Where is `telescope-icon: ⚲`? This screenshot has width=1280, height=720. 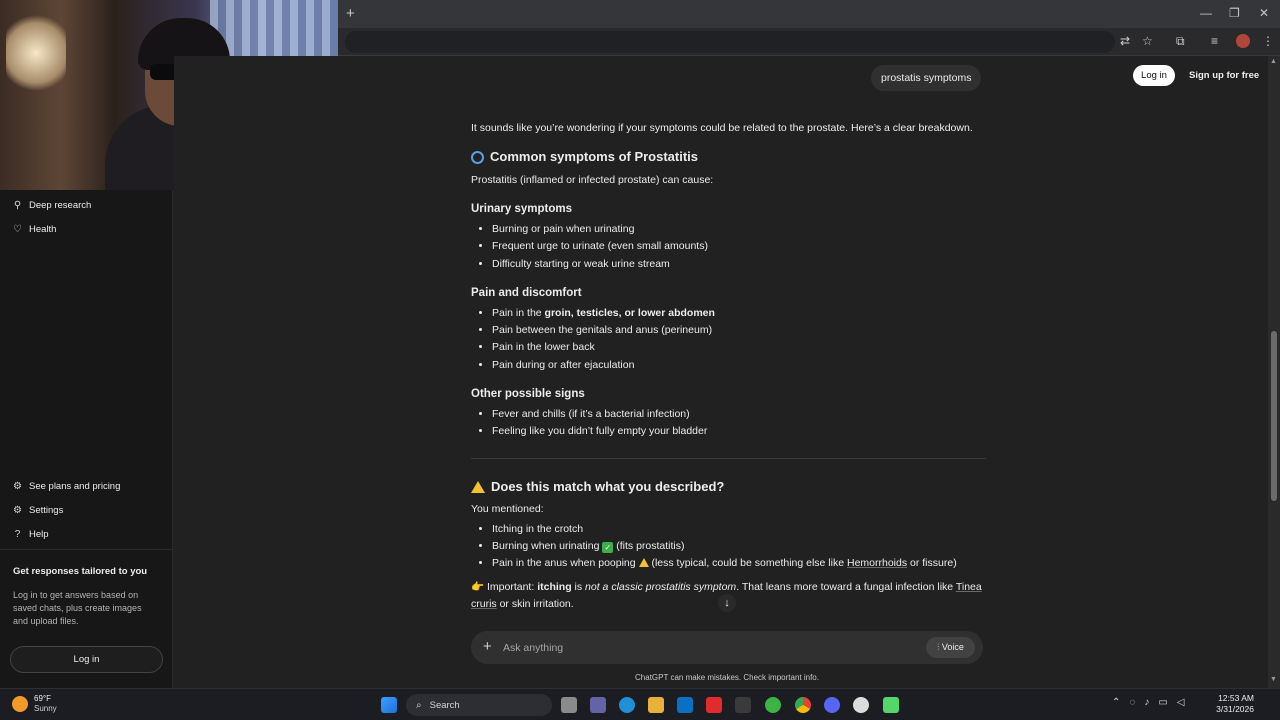 telescope-icon: ⚲ is located at coordinates (17, 205).